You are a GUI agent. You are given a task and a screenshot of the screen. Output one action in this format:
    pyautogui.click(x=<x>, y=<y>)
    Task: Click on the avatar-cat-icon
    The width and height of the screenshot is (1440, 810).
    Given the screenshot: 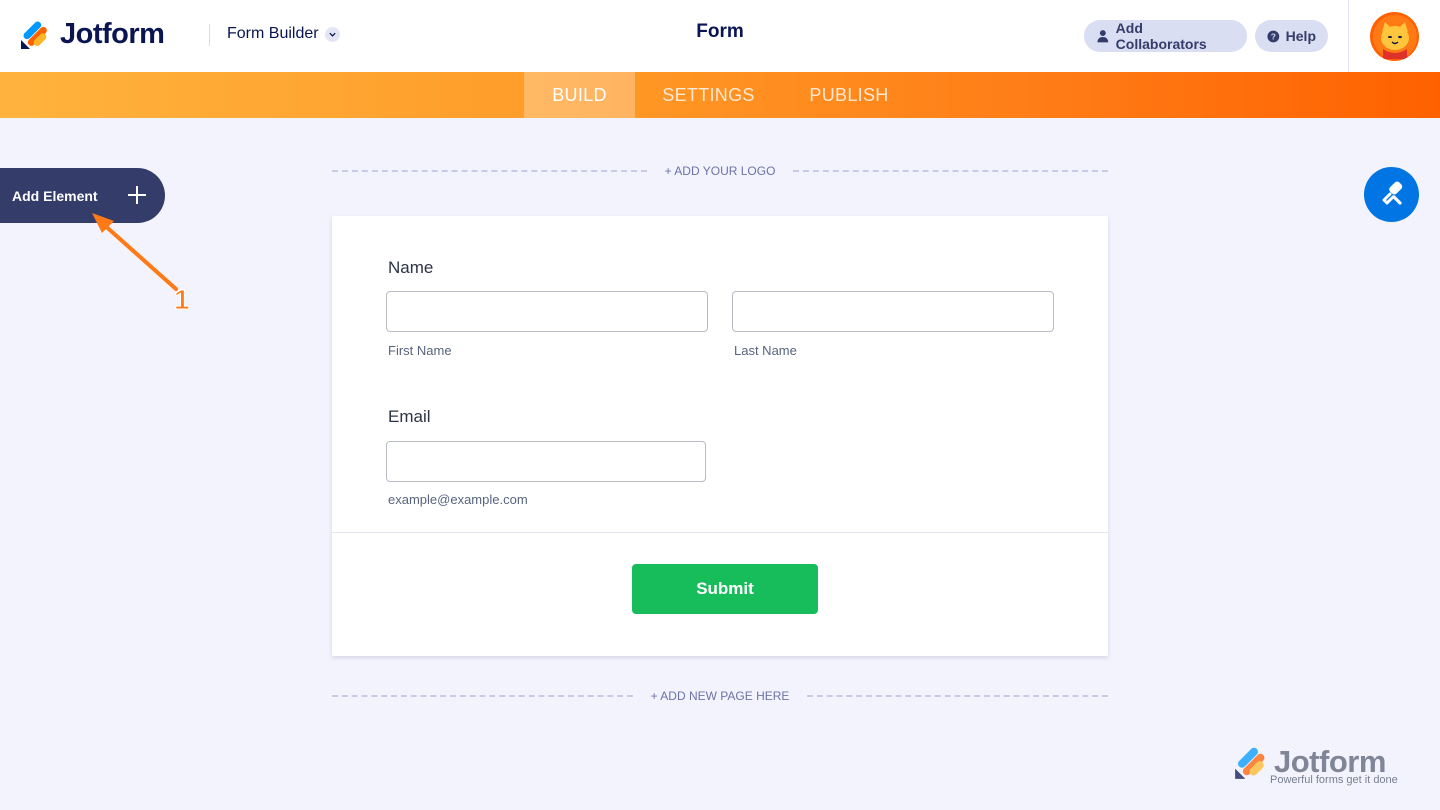 What is the action you would take?
    pyautogui.click(x=1394, y=36)
    